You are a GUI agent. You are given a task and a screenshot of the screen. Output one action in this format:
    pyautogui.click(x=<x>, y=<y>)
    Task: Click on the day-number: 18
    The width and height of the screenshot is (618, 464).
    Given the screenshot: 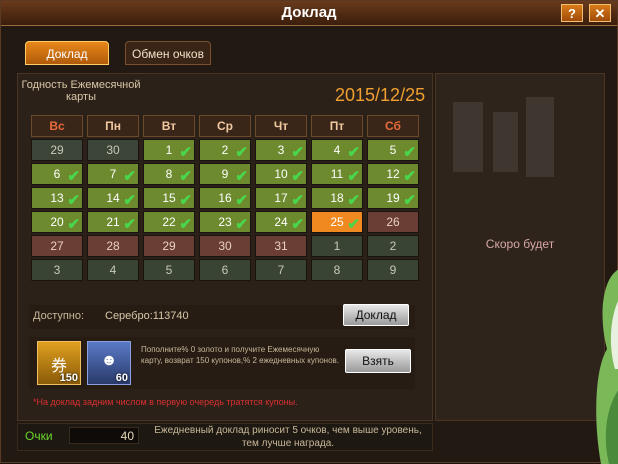 What is the action you would take?
    pyautogui.click(x=337, y=198)
    